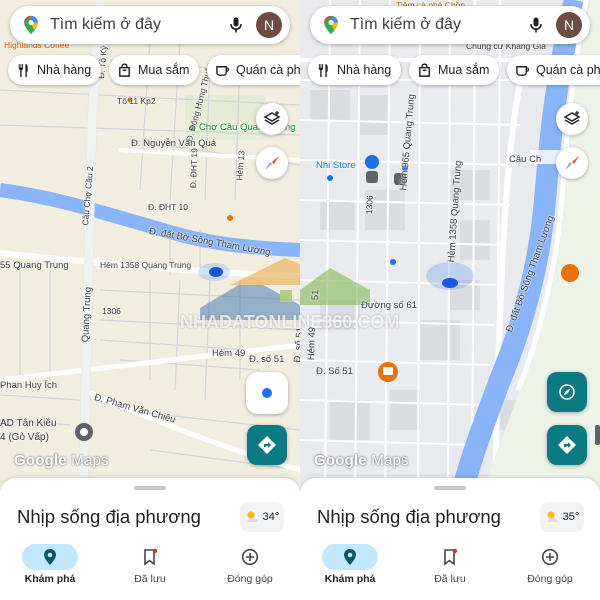  I want to click on brand-maps: Maps, so click(90, 460).